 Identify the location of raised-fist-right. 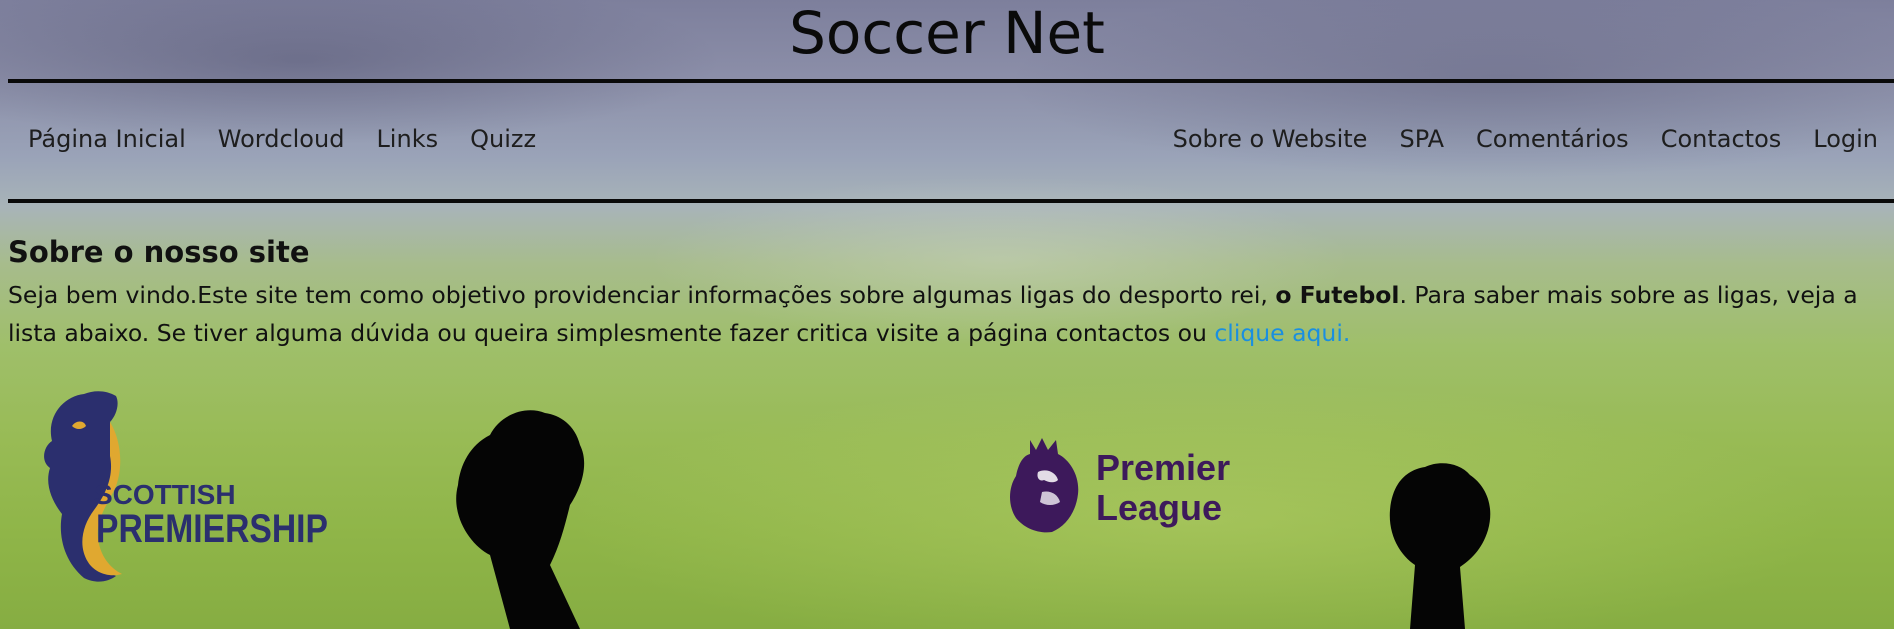
(1440, 546).